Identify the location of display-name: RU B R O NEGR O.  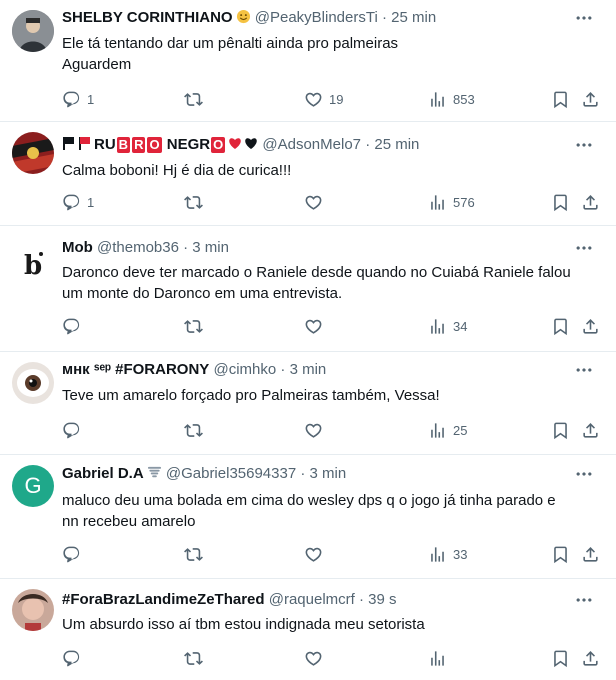
(160, 144).